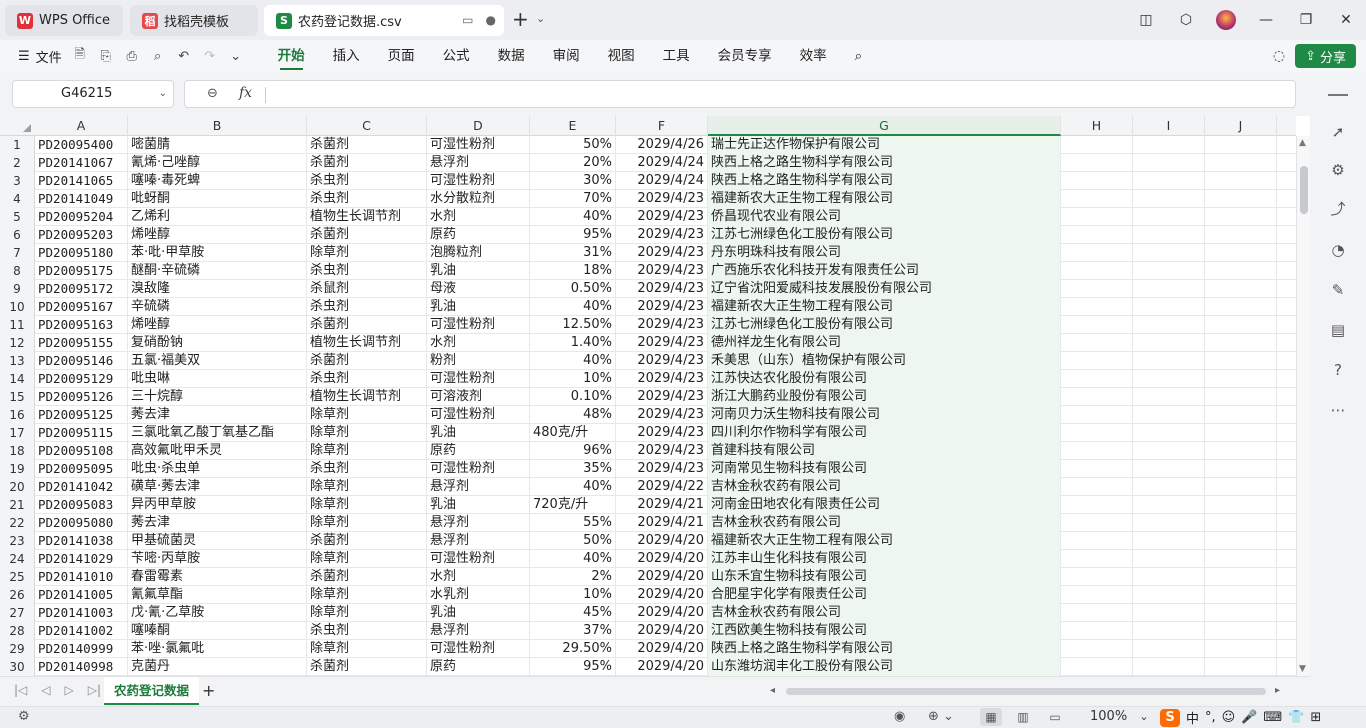 This screenshot has height=728, width=1366. Describe the element at coordinates (217, 487) in the screenshot. I see `cell-product-name: 磺草·莠去津` at that location.